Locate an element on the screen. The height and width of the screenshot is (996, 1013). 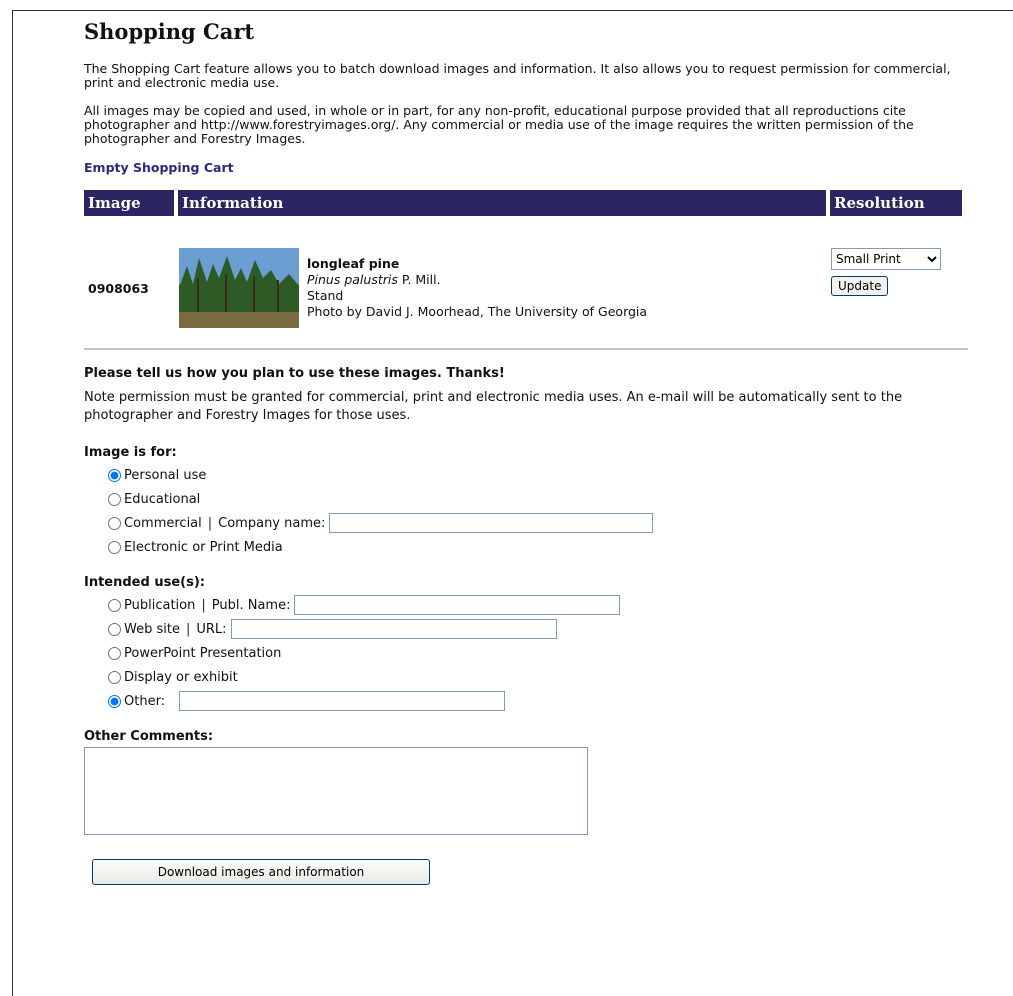
comments-textarea is located at coordinates (336, 791).